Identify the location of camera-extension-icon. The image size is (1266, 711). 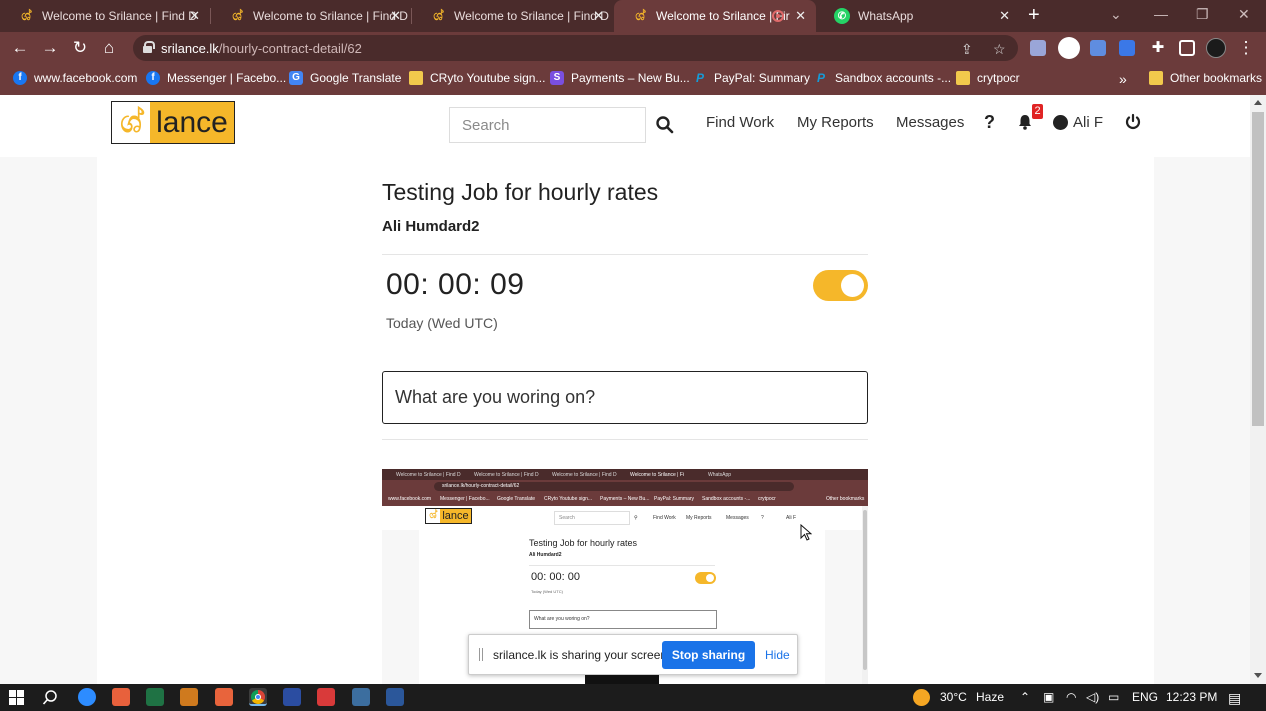
(1098, 48).